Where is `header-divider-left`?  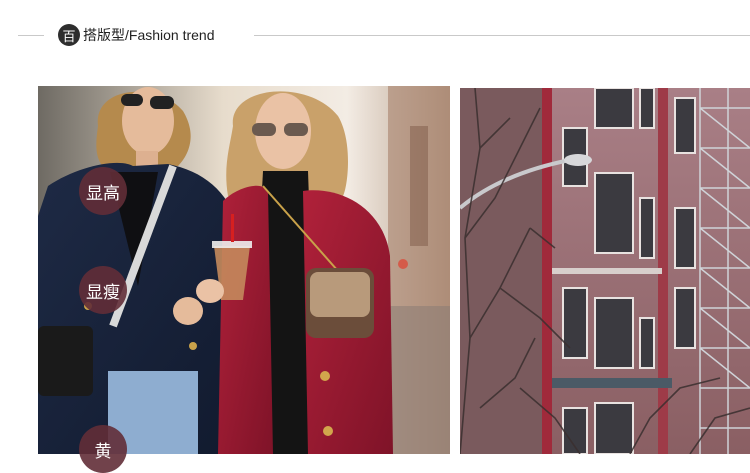
header-divider-left is located at coordinates (31, 35).